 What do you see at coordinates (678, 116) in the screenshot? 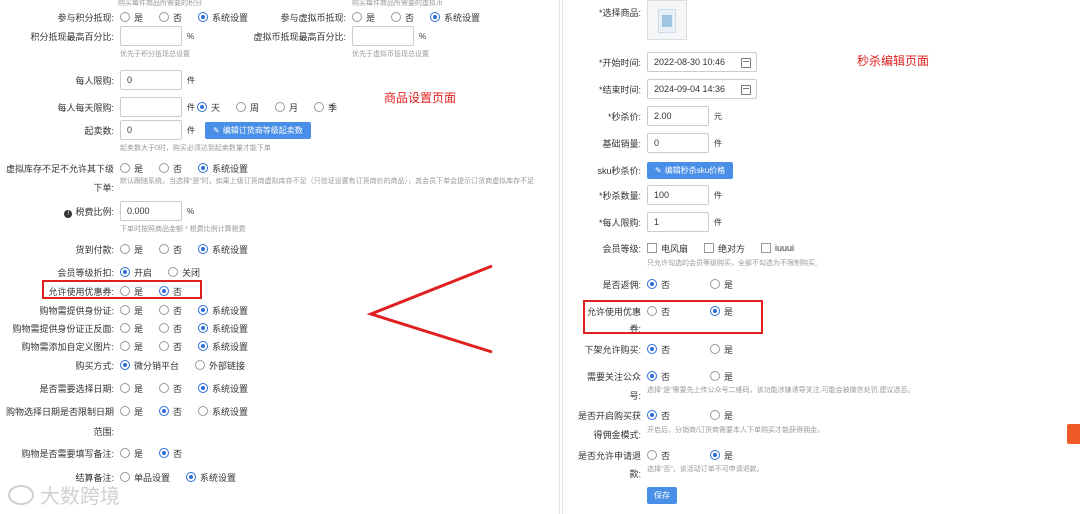
I see `price-input: 2.00` at bounding box center [678, 116].